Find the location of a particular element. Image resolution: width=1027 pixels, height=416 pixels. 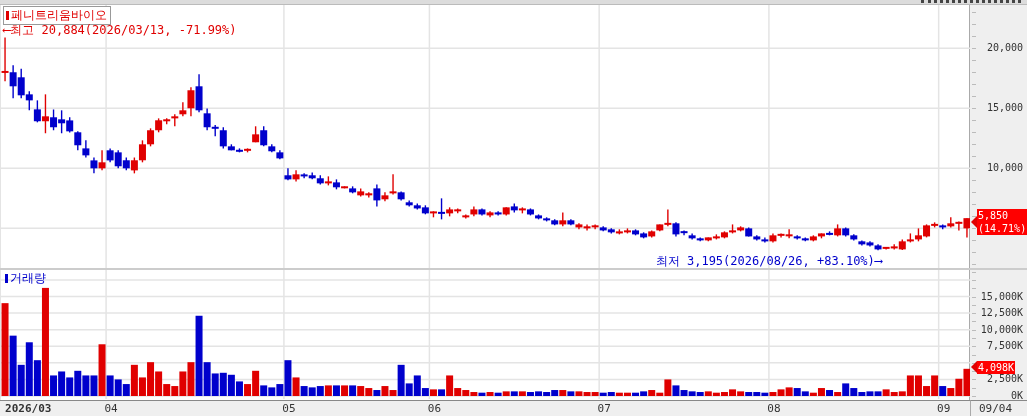

price-annotation: 최저 3,195(2026/08/26, +83.10%)⟶ is located at coordinates (769, 262).